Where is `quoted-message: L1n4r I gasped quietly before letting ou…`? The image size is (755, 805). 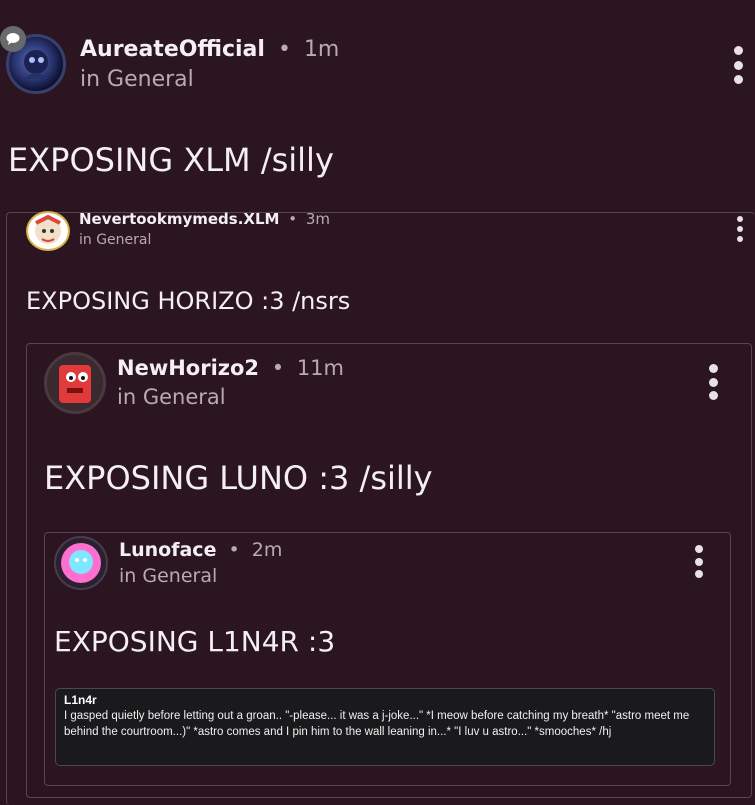
quoted-message: L1n4r I gasped quietly before letting ou… is located at coordinates (385, 727).